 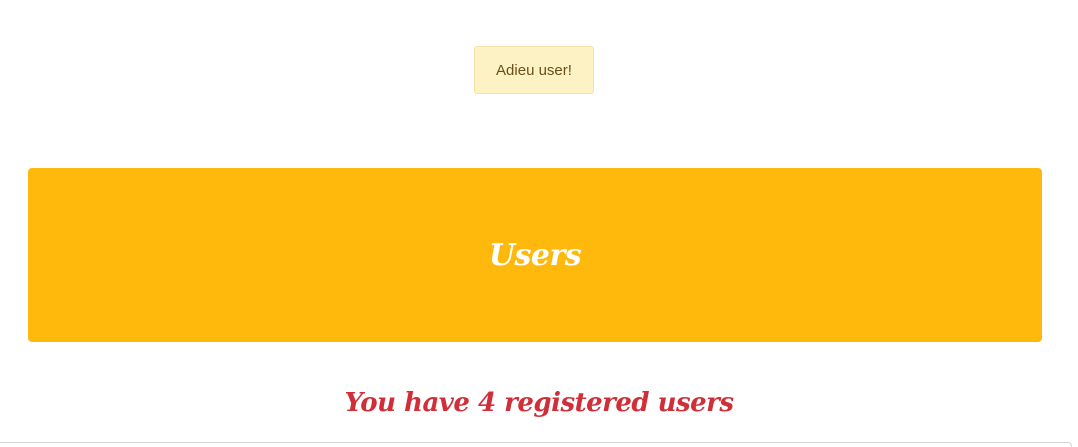 What do you see at coordinates (536, 444) in the screenshot?
I see `users-table` at bounding box center [536, 444].